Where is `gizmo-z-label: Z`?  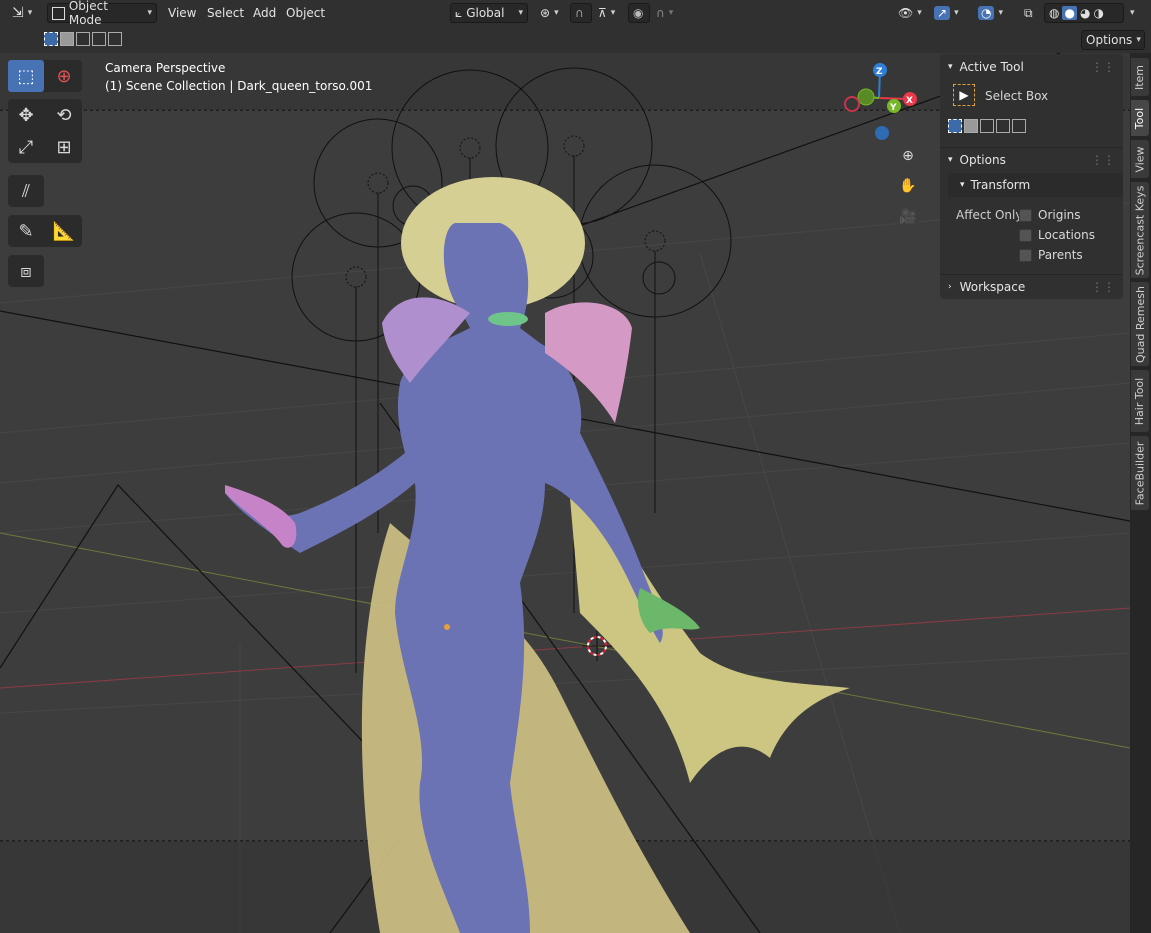 gizmo-z-label: Z is located at coordinates (879, 72).